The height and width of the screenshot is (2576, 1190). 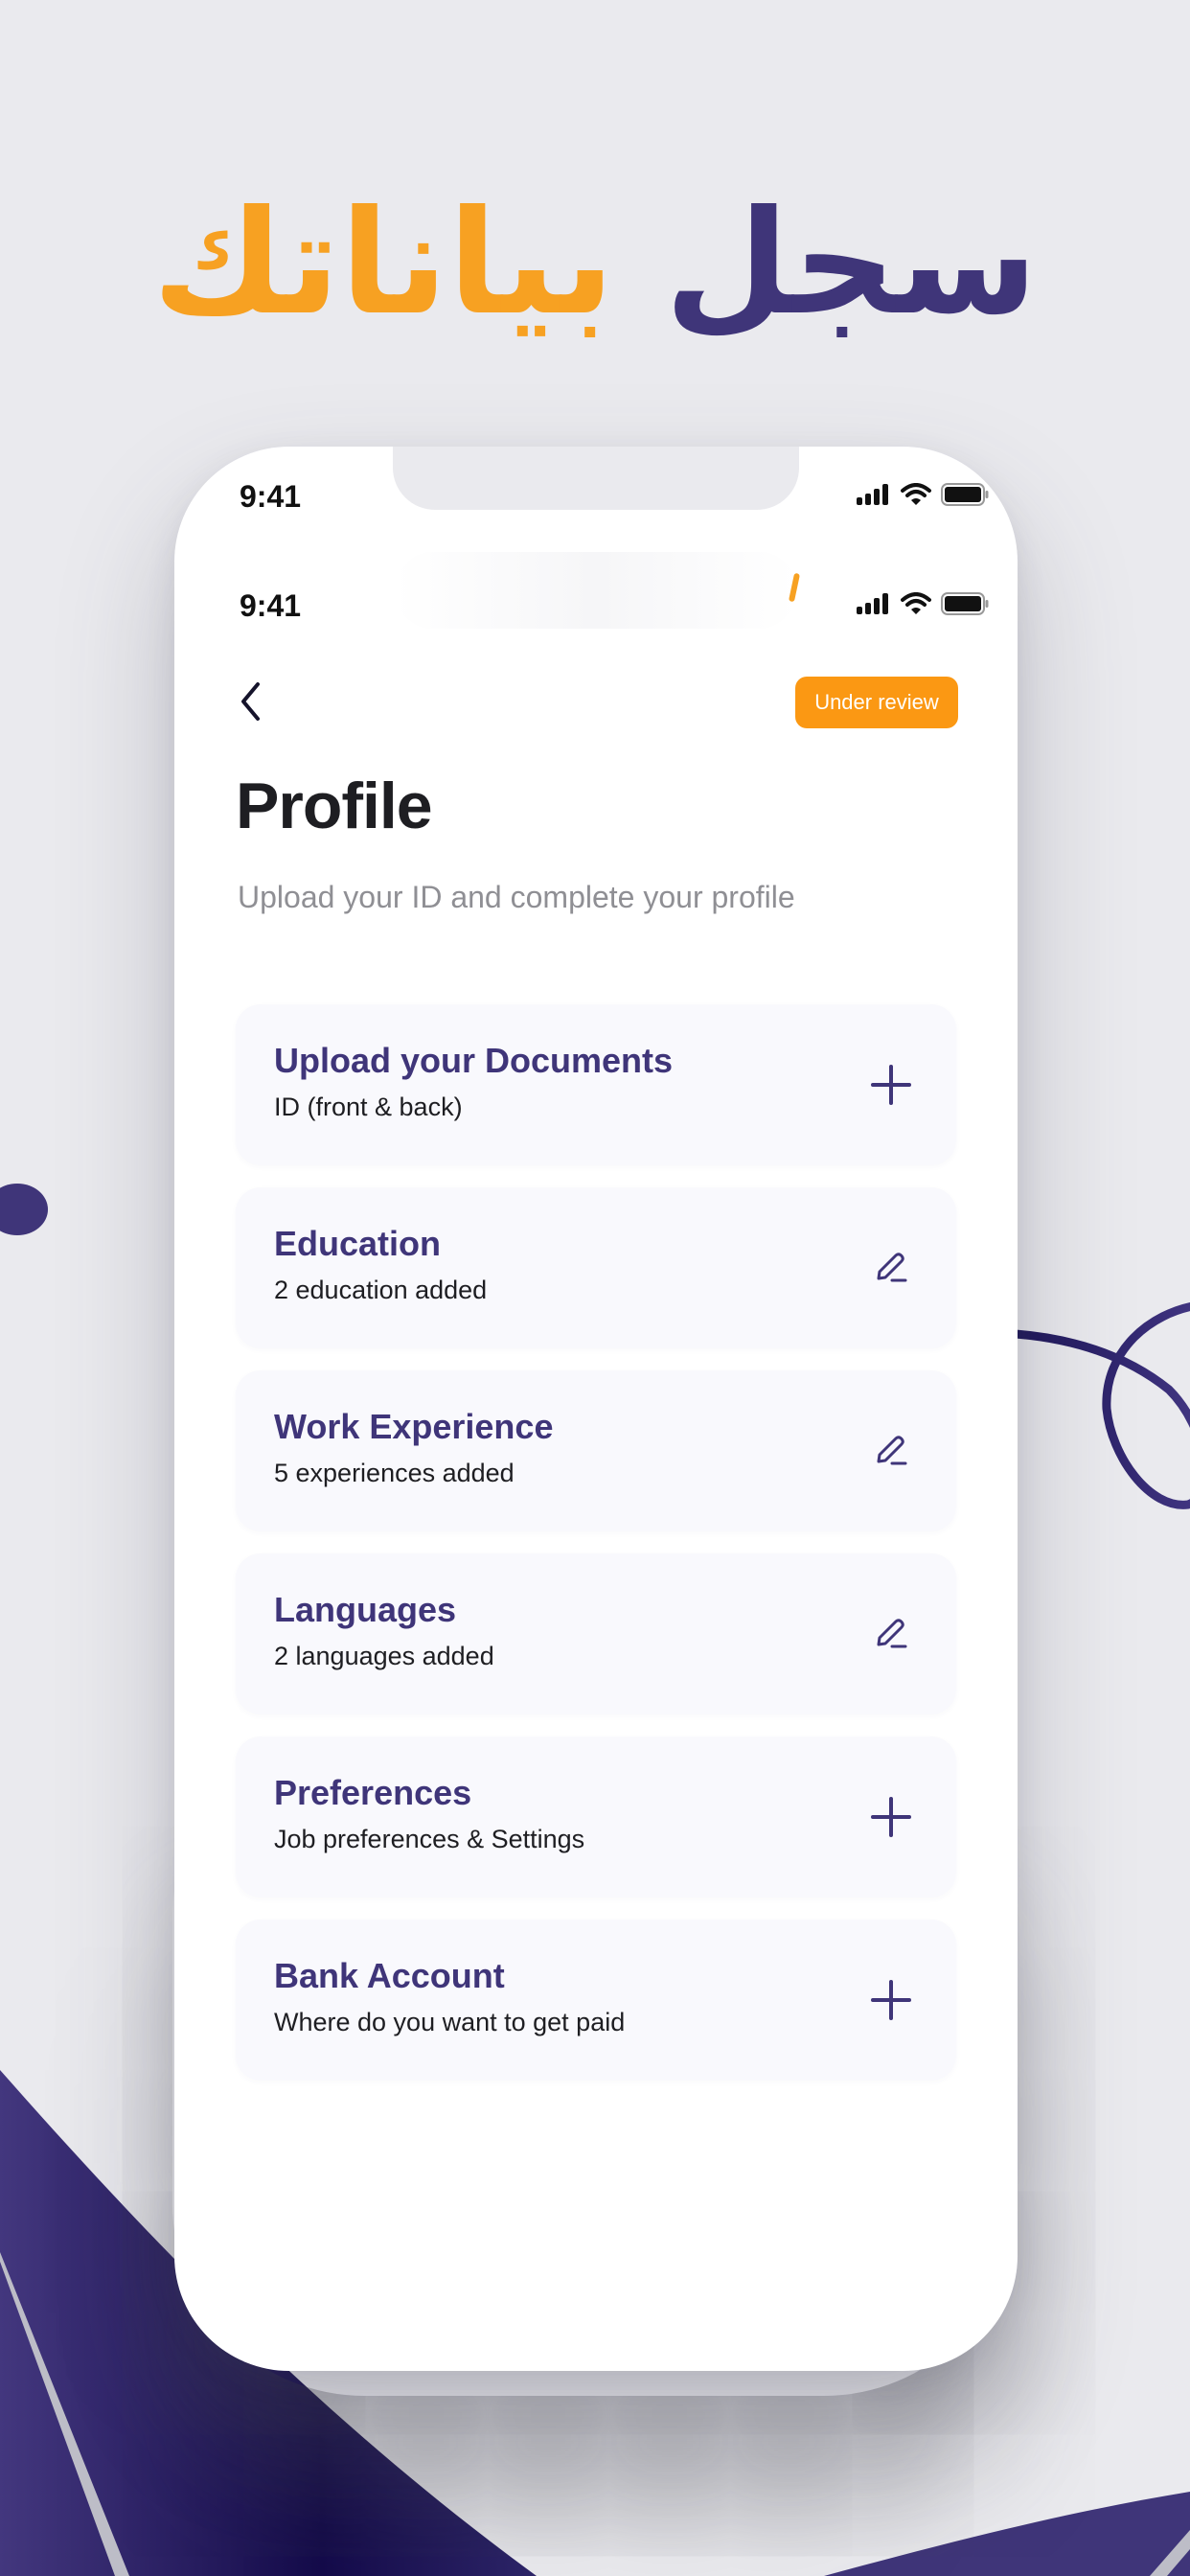 I want to click on section-card-preferences: Preferences Job preferences & Settings, so click(x=596, y=1817).